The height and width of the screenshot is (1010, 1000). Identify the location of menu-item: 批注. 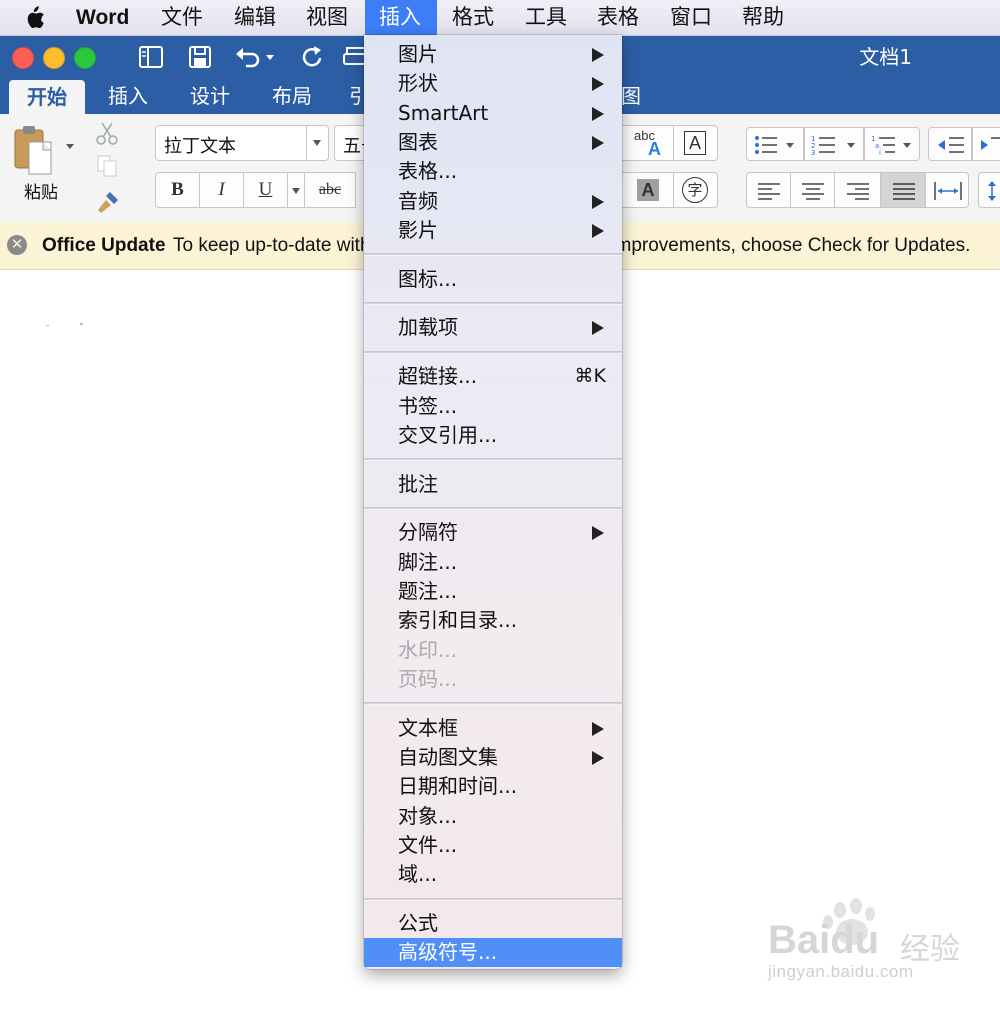
(493, 484).